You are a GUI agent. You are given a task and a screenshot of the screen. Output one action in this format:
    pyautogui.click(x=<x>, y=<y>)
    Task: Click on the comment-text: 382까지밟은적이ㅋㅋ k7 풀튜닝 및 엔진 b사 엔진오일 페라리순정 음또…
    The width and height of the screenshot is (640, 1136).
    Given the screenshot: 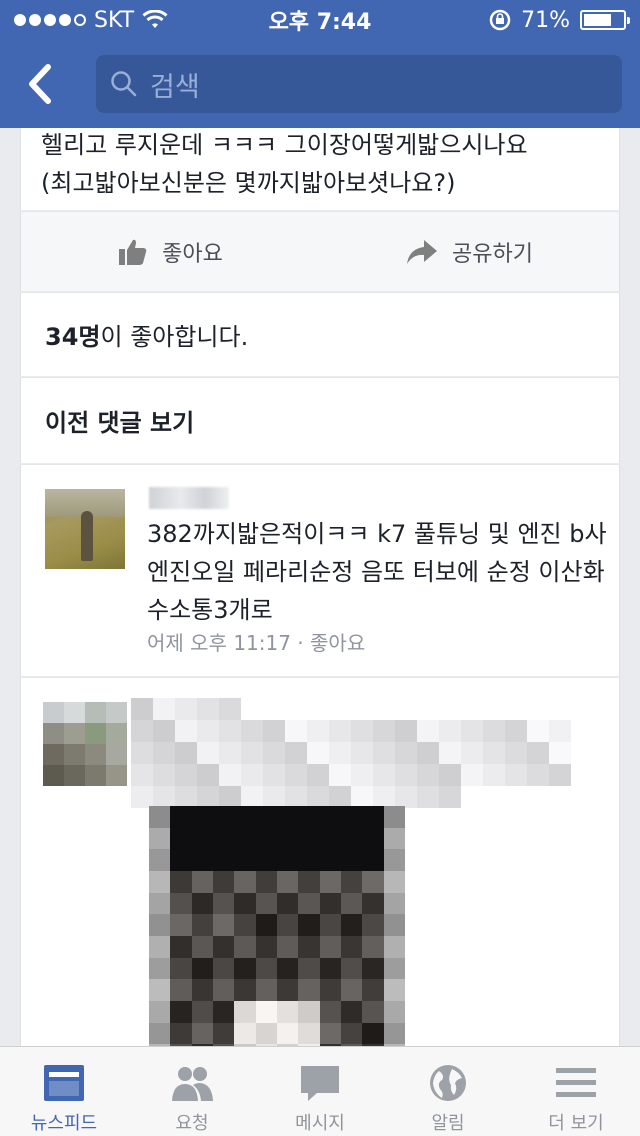 What is the action you would take?
    pyautogui.click(x=377, y=572)
    